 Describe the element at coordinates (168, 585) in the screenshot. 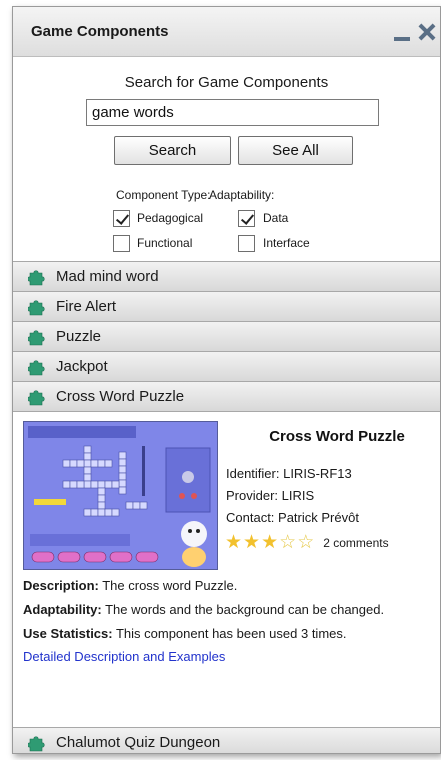

I see `description-value: The cross word Puzzle.` at that location.